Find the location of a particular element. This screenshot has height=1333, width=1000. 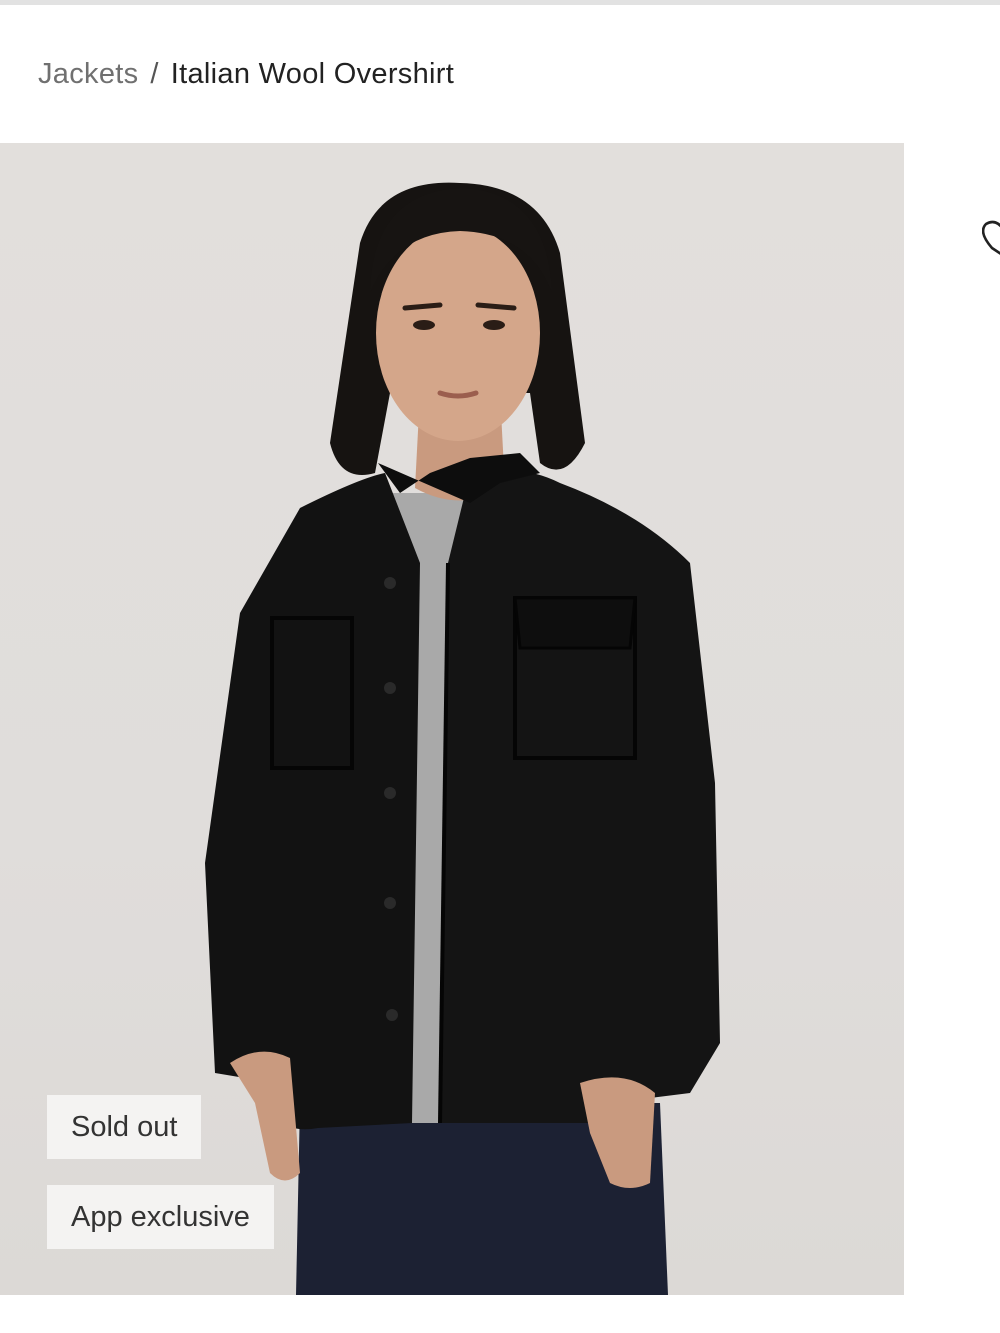

breadcrumb-link-jackets: Jackets is located at coordinates (88, 74).